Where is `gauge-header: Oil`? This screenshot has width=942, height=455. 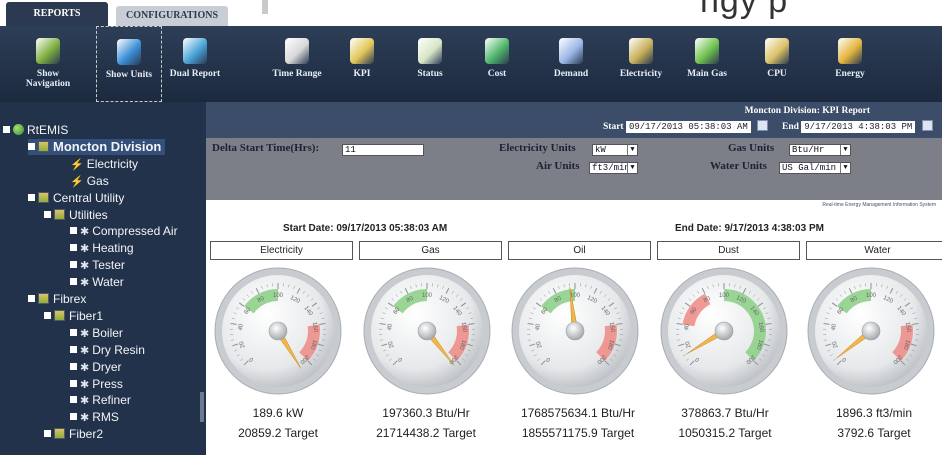
gauge-header: Oil is located at coordinates (579, 250).